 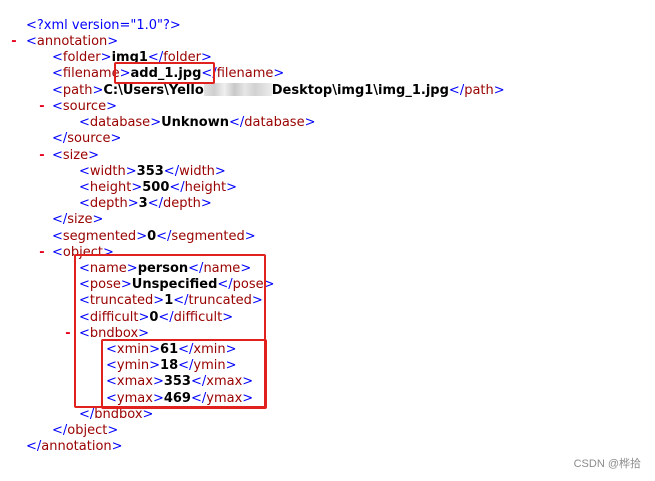 What do you see at coordinates (43, 107) in the screenshot?
I see `collapse-source-toggle: -` at bounding box center [43, 107].